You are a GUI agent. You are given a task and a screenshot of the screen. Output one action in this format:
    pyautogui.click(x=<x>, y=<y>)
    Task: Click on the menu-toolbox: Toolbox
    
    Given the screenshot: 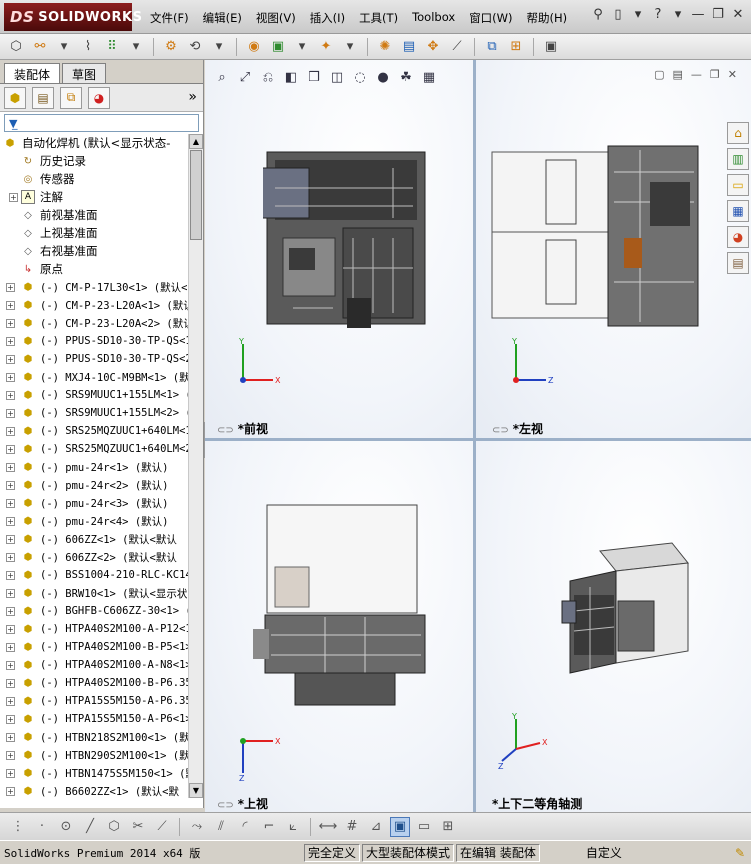 What is the action you would take?
    pyautogui.click(x=433, y=18)
    